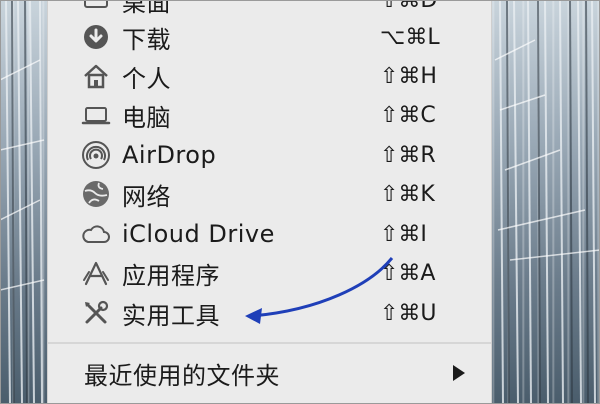  Describe the element at coordinates (96, 8) in the screenshot. I see `desktop-icon` at that location.